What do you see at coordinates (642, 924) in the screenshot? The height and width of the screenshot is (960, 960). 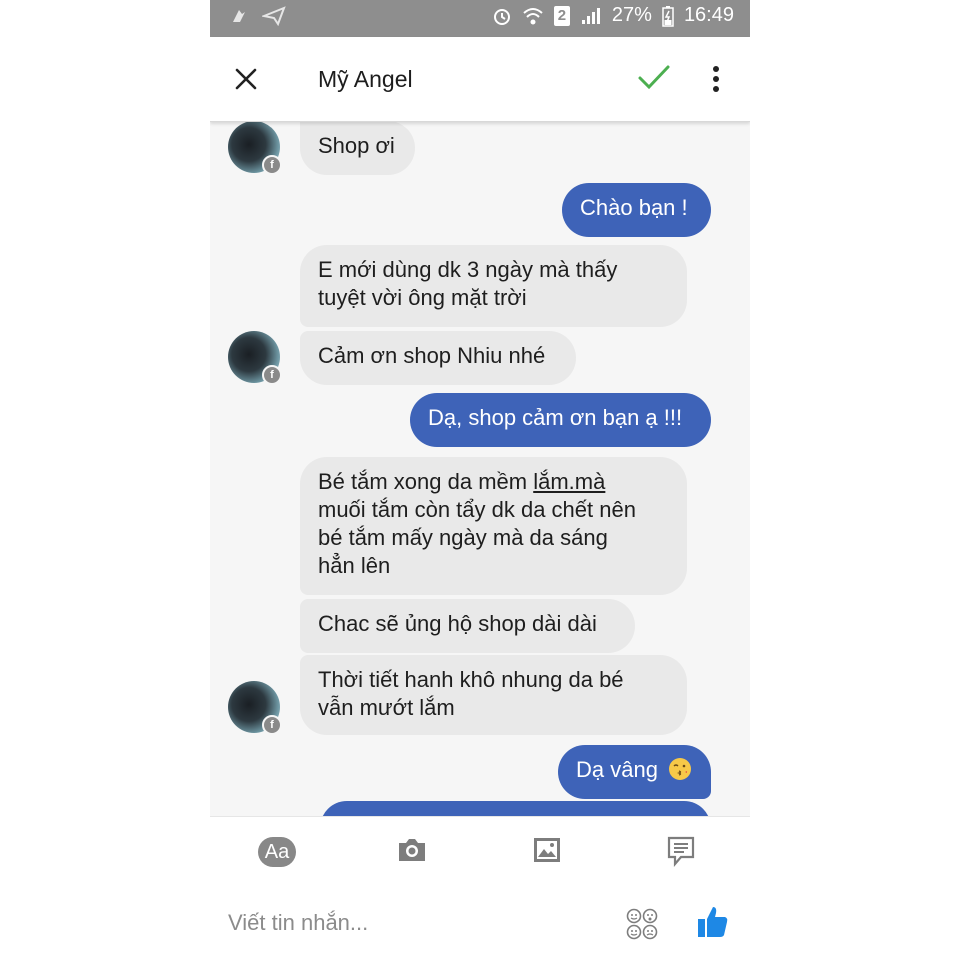 I see `emoji-icon` at bounding box center [642, 924].